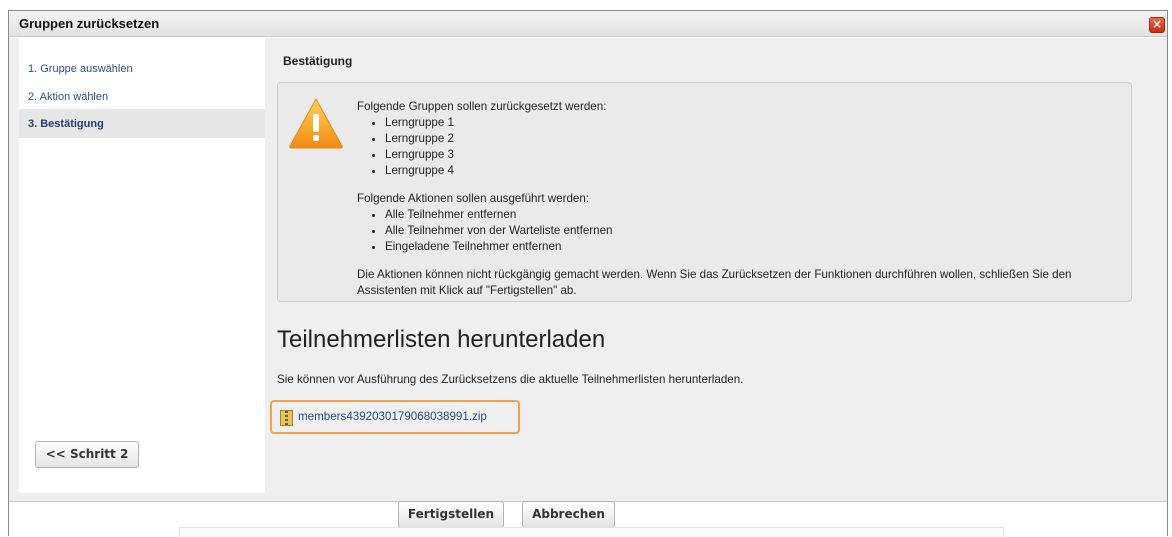 This screenshot has width=1172, height=537. I want to click on back-to-step-2-button: << Schritt 2, so click(87, 454).